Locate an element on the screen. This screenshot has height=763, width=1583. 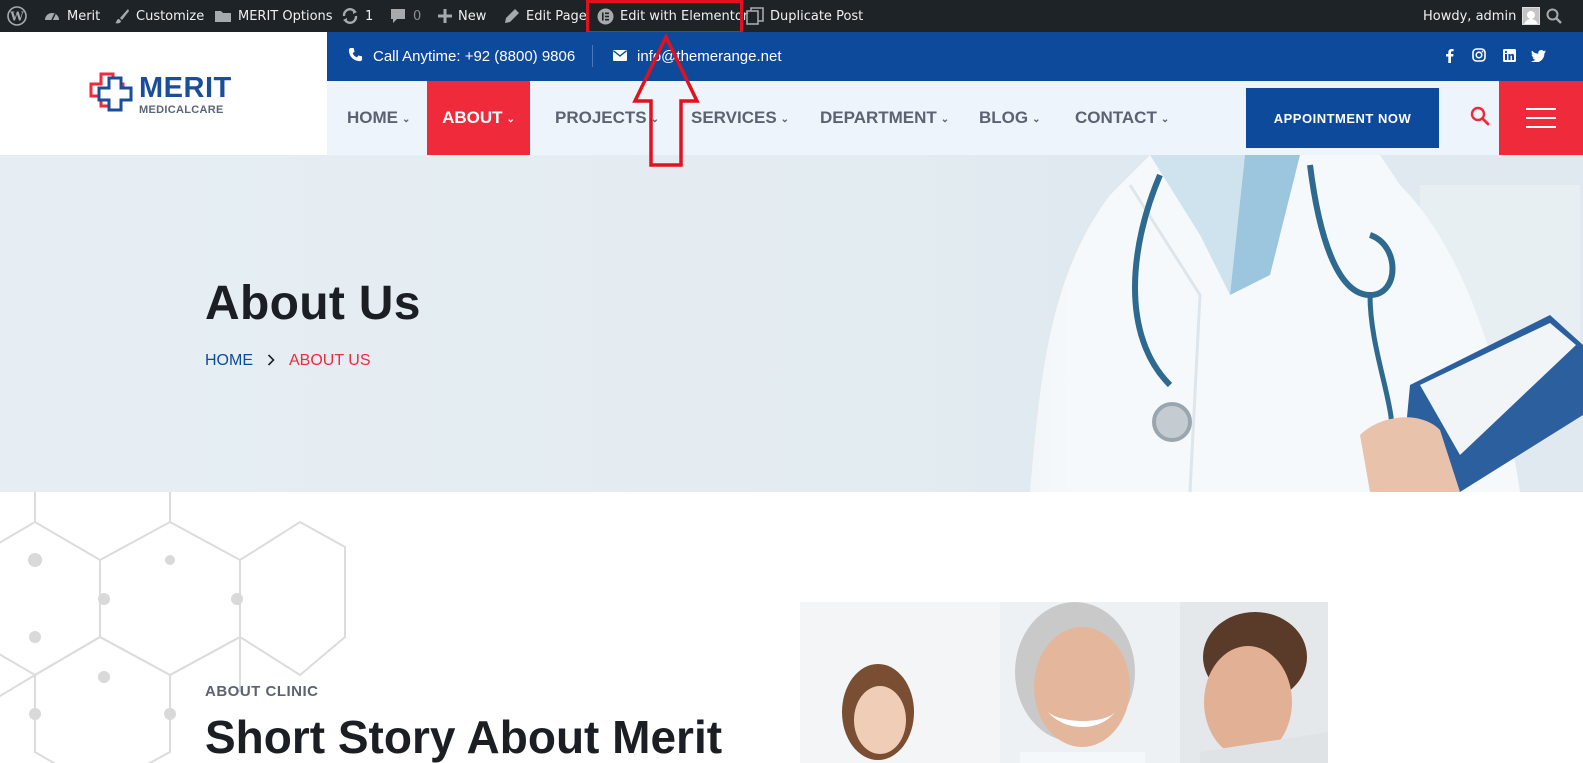
linkedin-link is located at coordinates (1509, 56).